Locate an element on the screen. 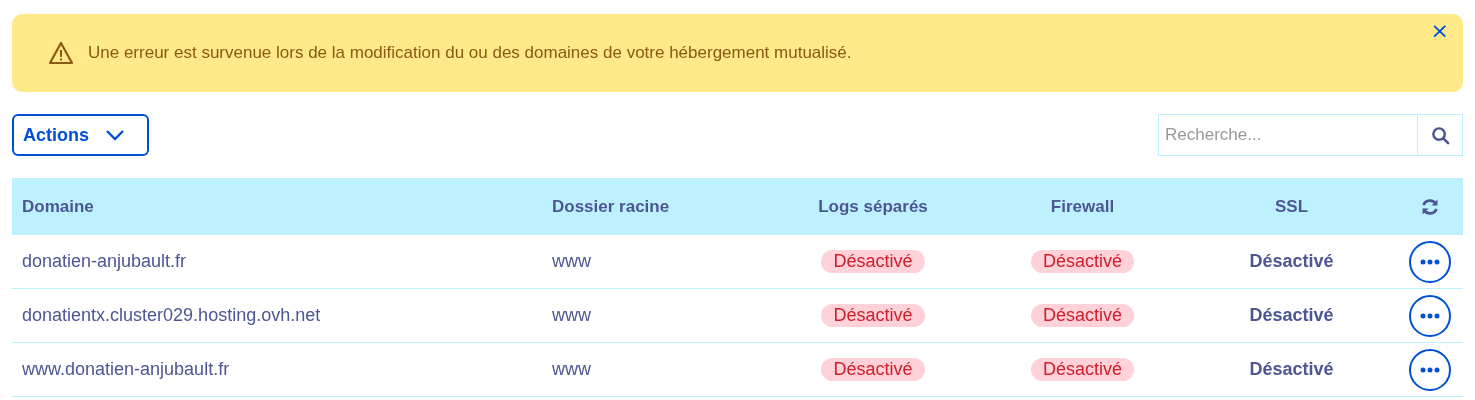 Image resolution: width=1475 pixels, height=400 pixels. search-button is located at coordinates (1440, 135).